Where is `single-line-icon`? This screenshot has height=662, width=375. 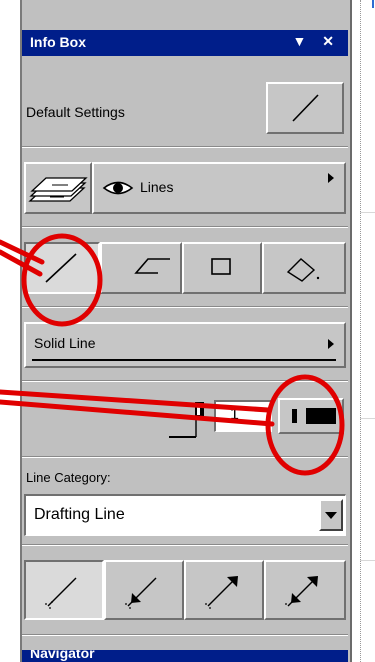
single-line-icon is located at coordinates (61, 268).